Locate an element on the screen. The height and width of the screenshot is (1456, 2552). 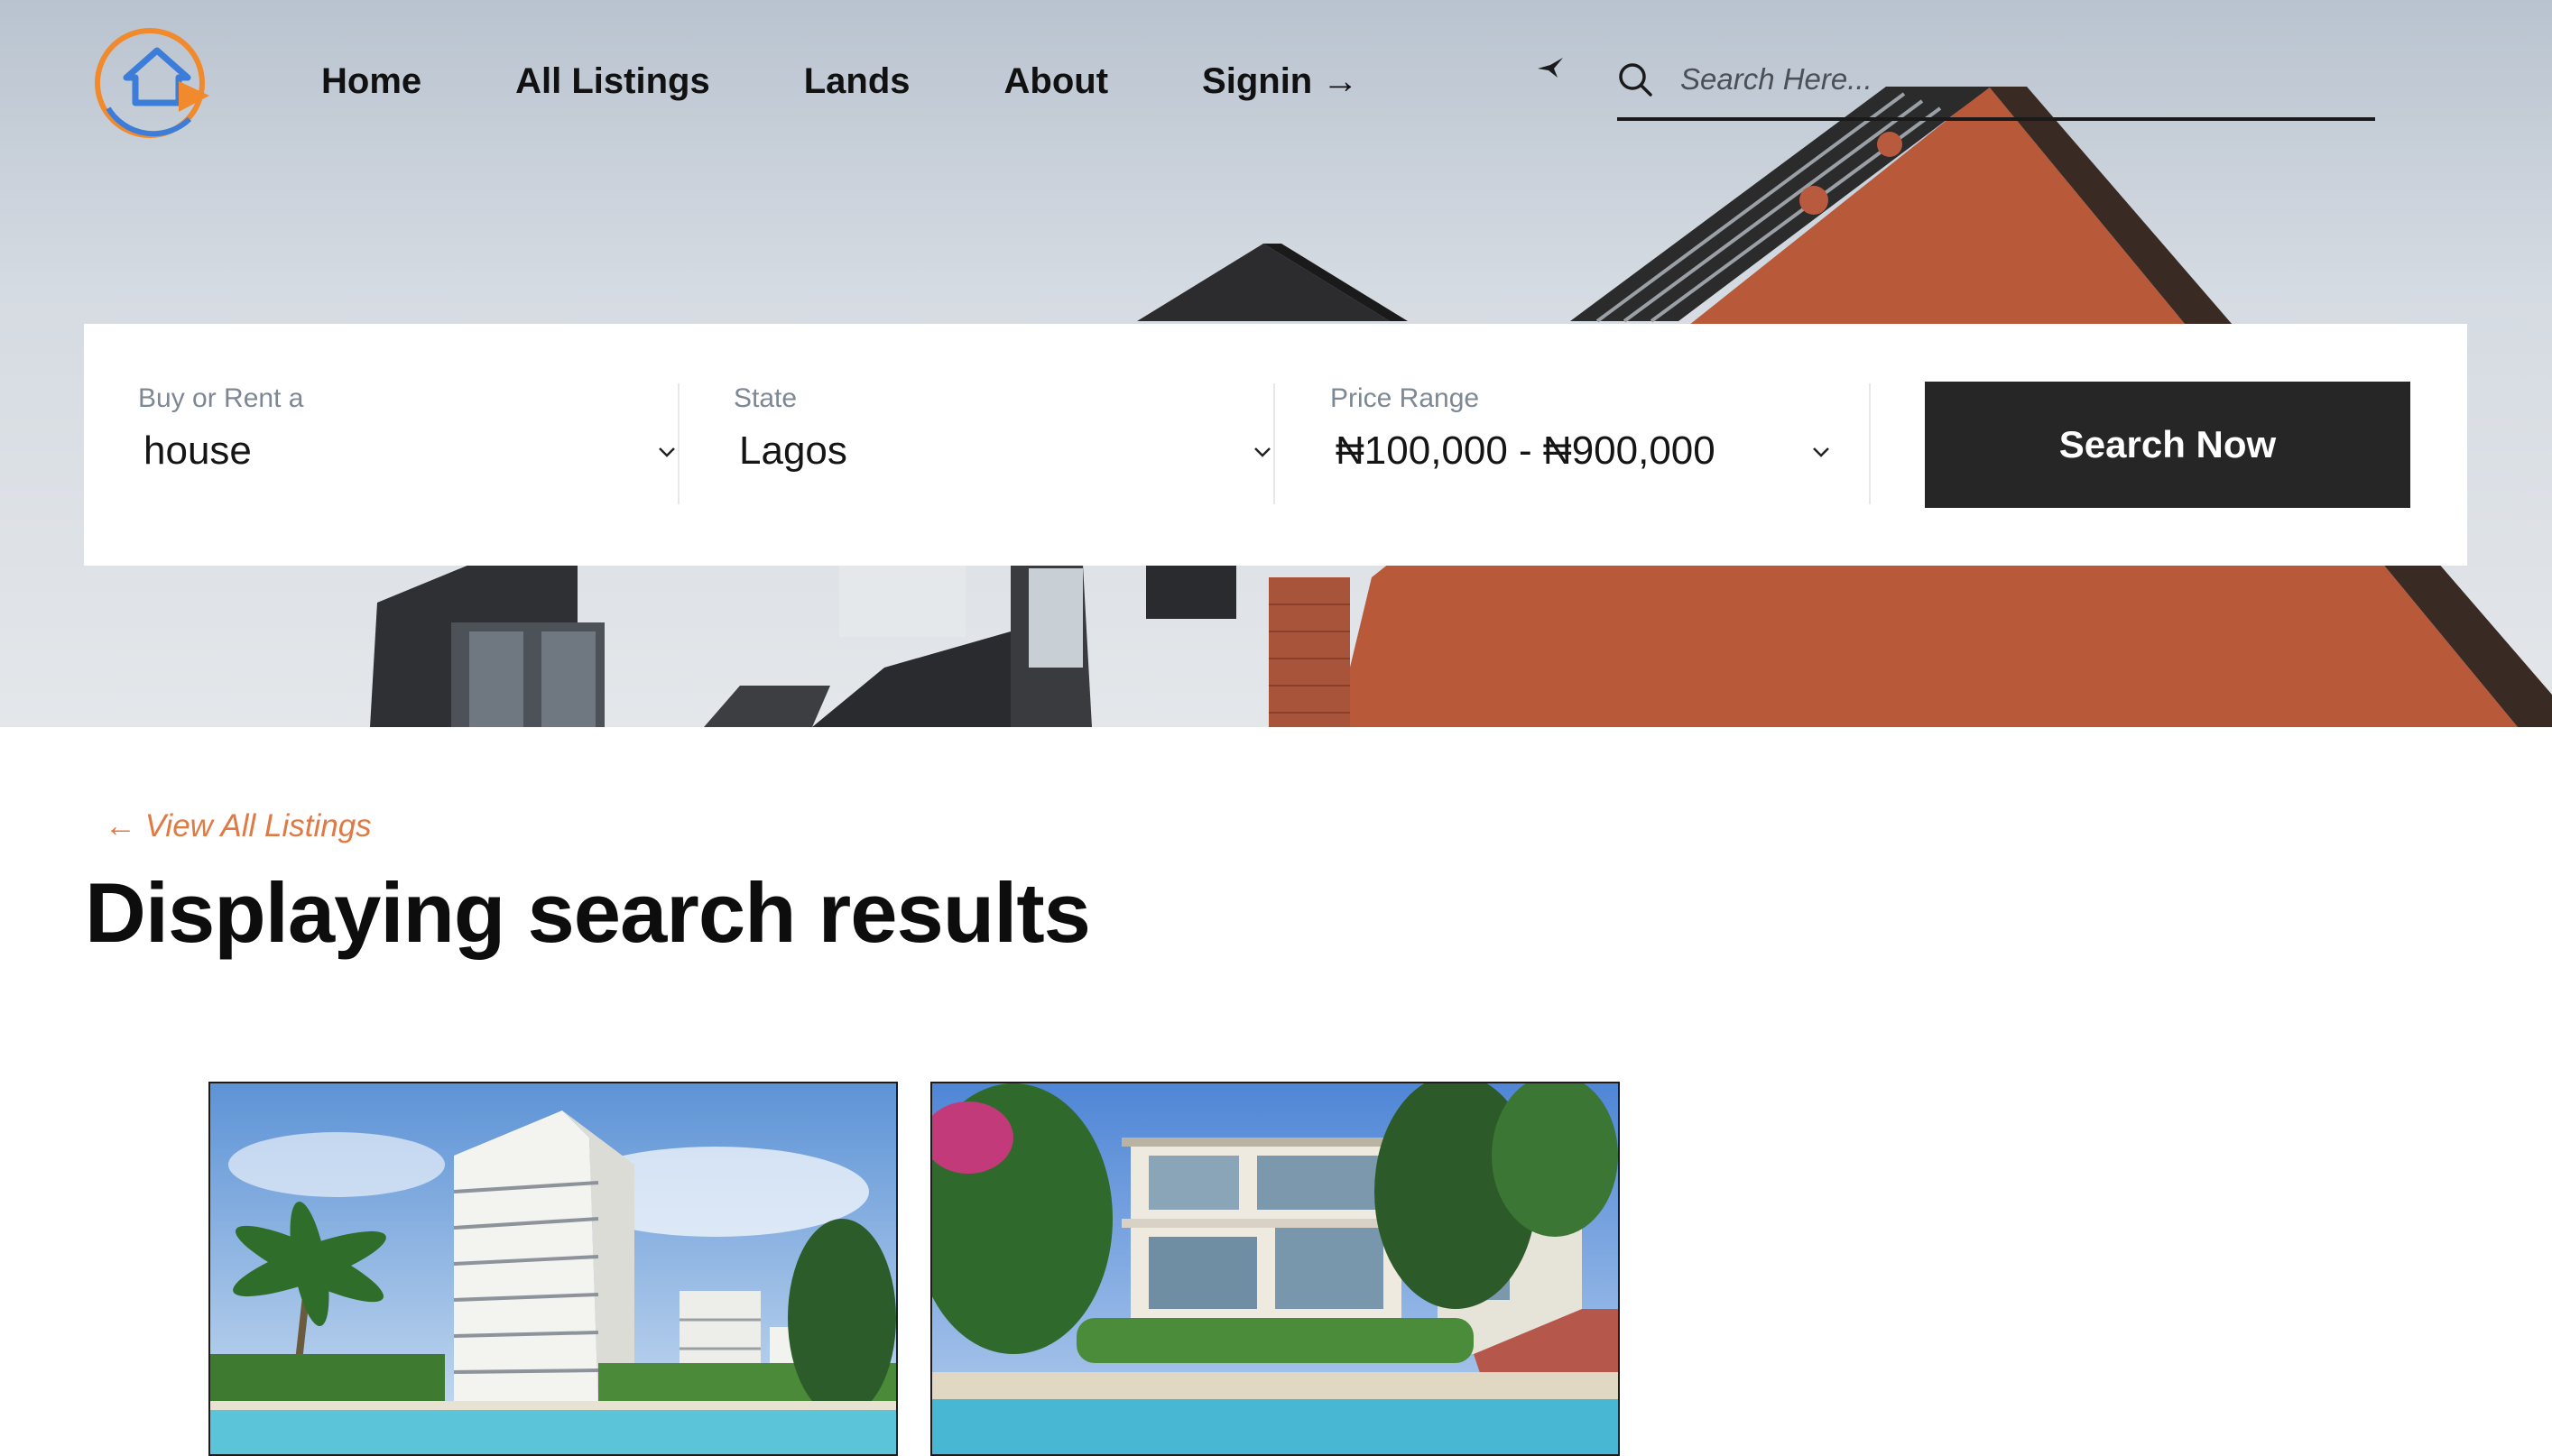
nav-home: Home is located at coordinates (371, 81).